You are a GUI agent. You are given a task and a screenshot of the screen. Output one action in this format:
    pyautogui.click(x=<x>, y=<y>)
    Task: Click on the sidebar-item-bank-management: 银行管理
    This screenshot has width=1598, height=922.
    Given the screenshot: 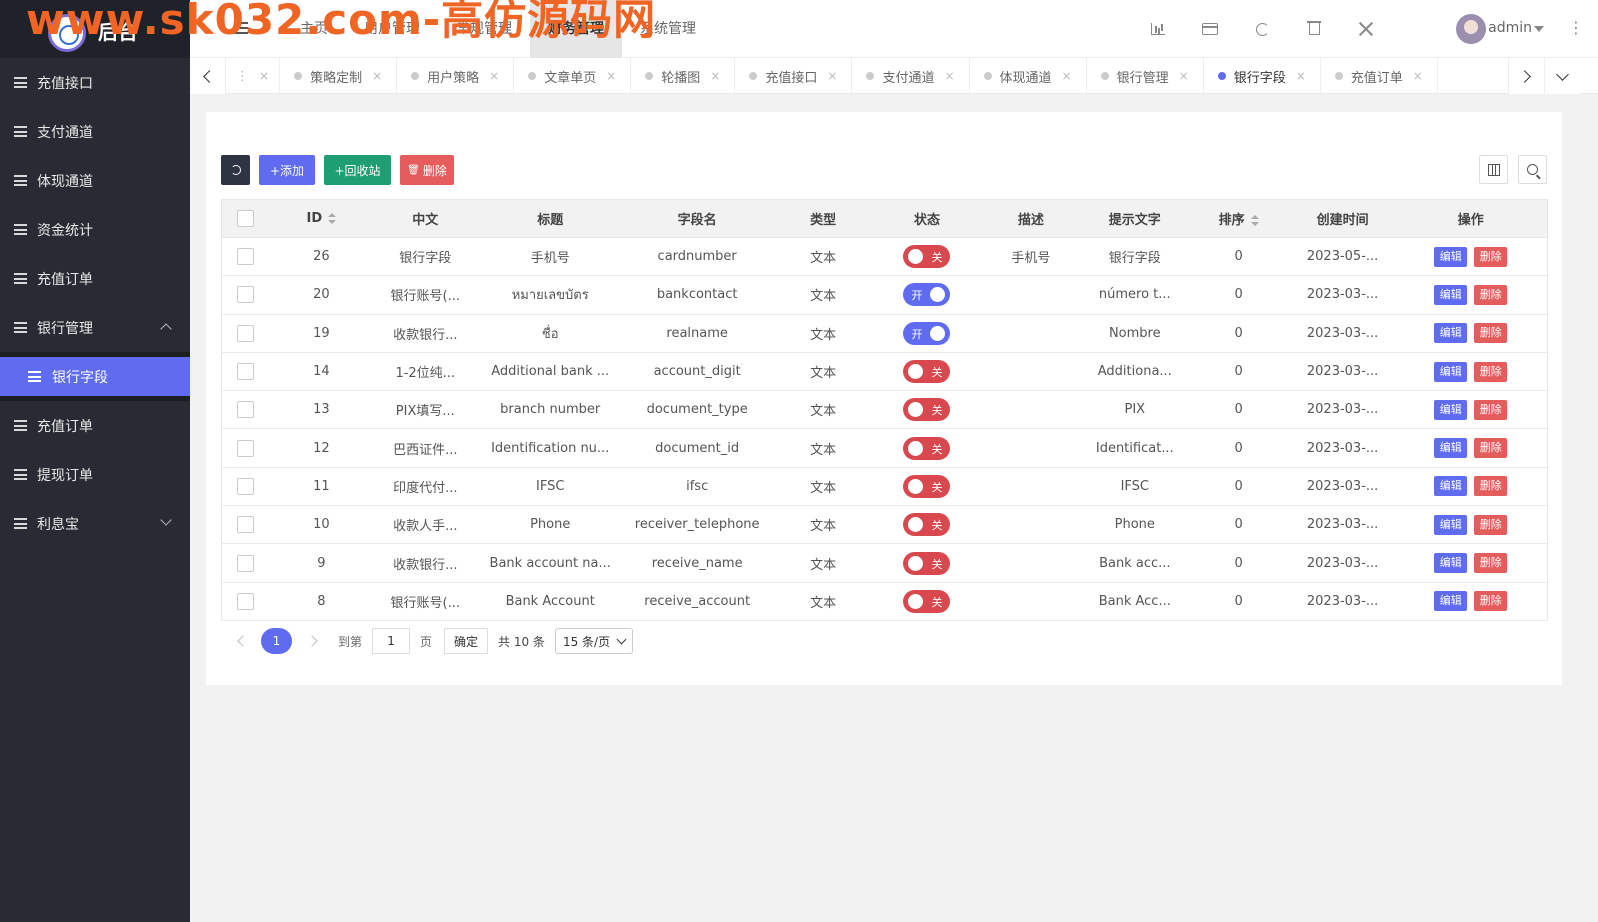 What is the action you would take?
    pyautogui.click(x=95, y=327)
    